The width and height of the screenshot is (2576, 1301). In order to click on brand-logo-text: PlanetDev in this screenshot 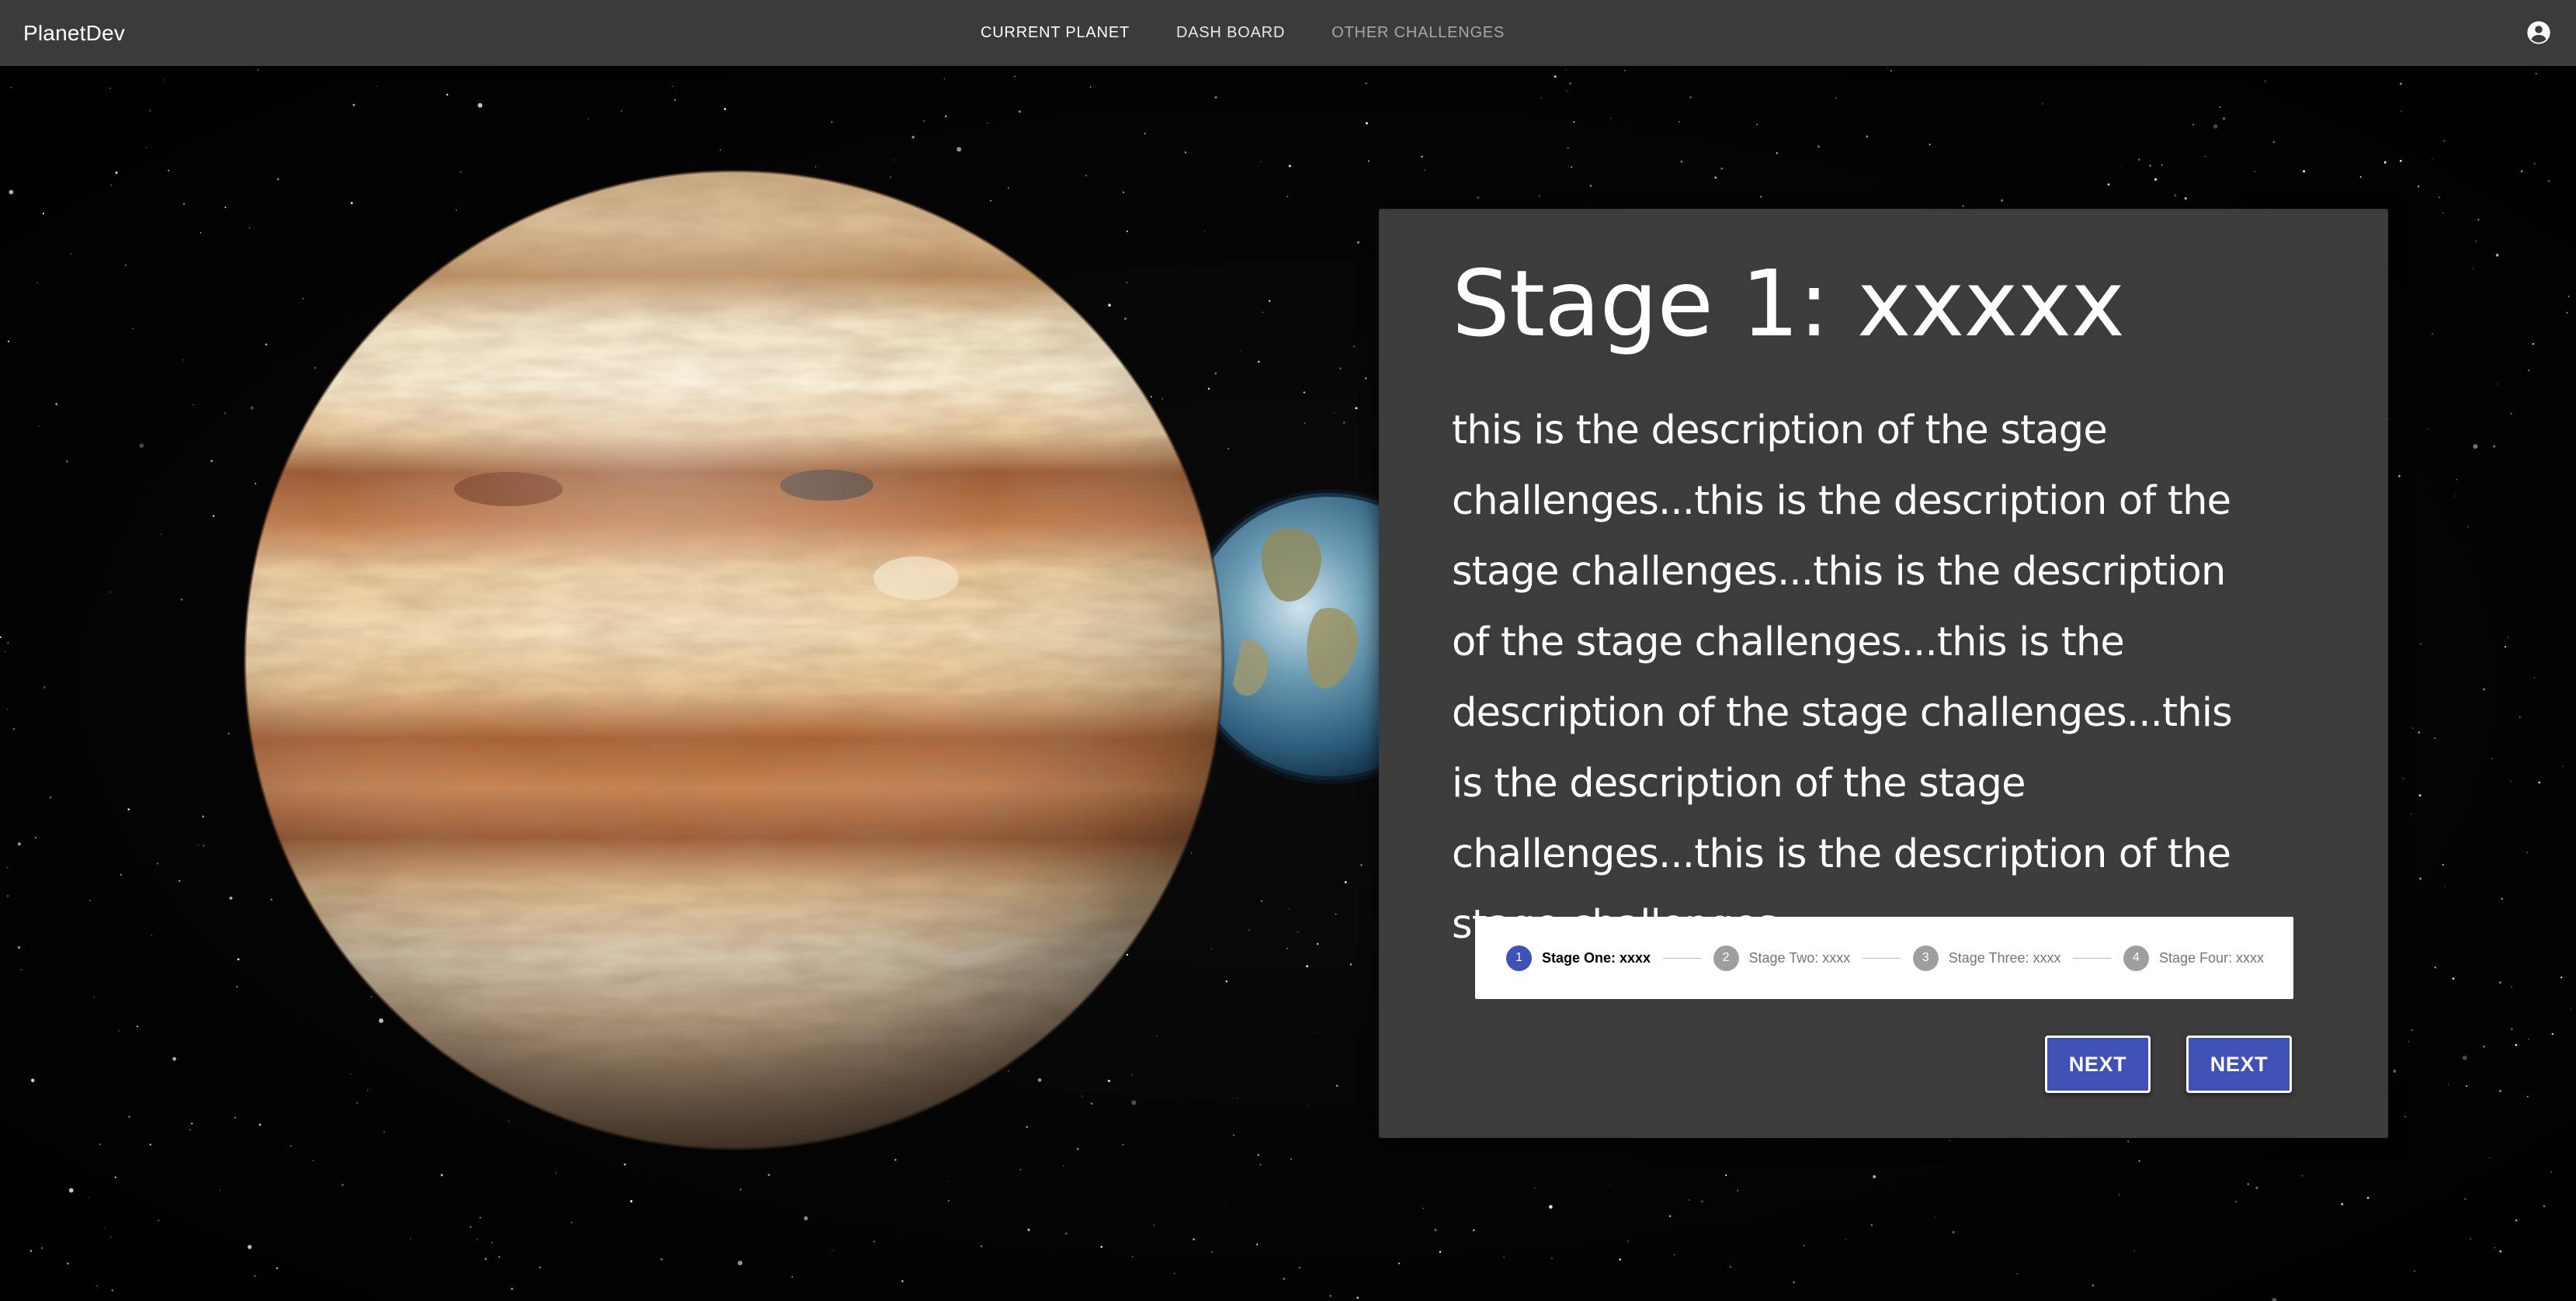, I will do `click(74, 33)`.